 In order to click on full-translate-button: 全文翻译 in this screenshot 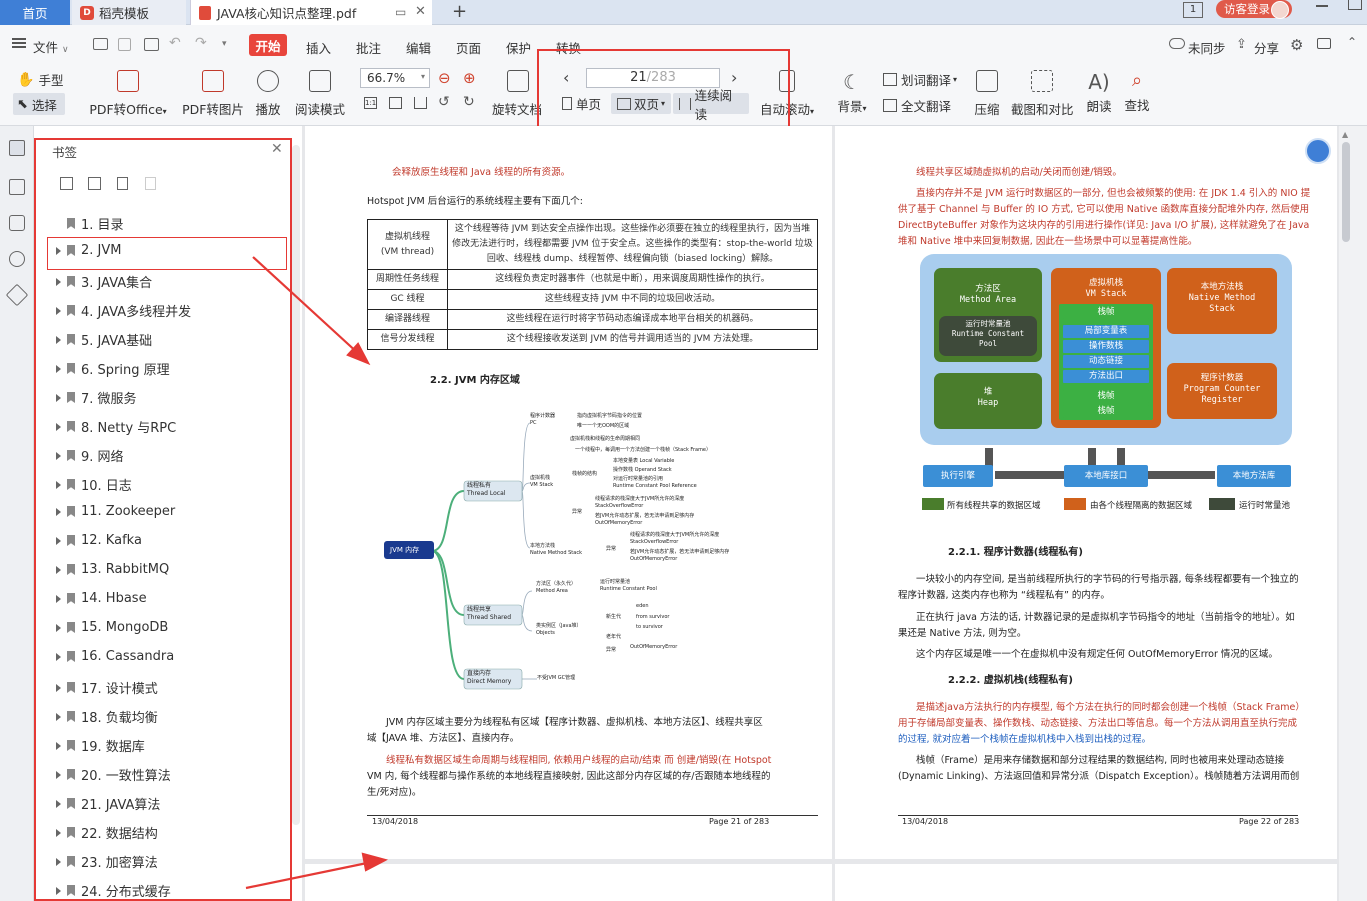, I will do `click(917, 105)`.